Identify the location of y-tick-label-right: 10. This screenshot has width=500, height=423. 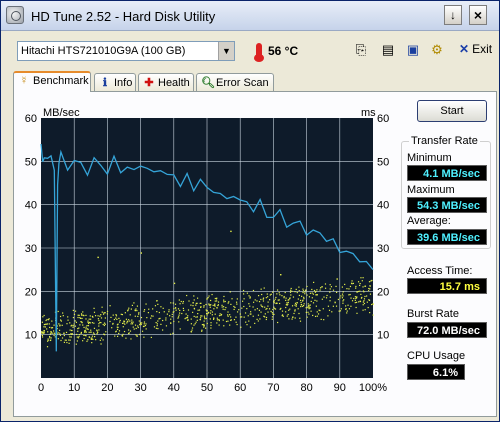
(383, 336).